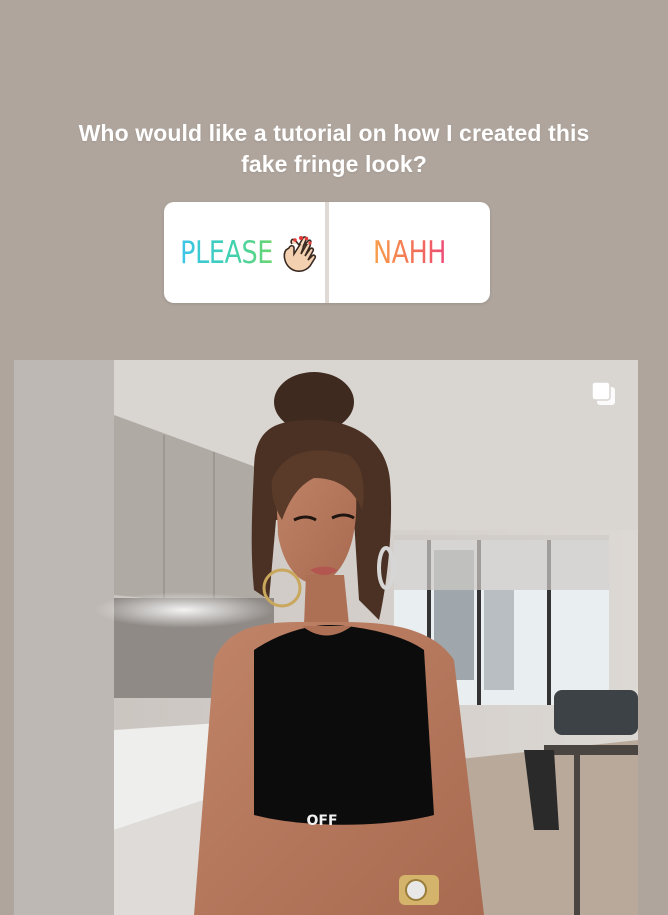 The height and width of the screenshot is (915, 668). Describe the element at coordinates (327, 252) in the screenshot. I see `poll-sticker: PLEASE NAHH` at that location.